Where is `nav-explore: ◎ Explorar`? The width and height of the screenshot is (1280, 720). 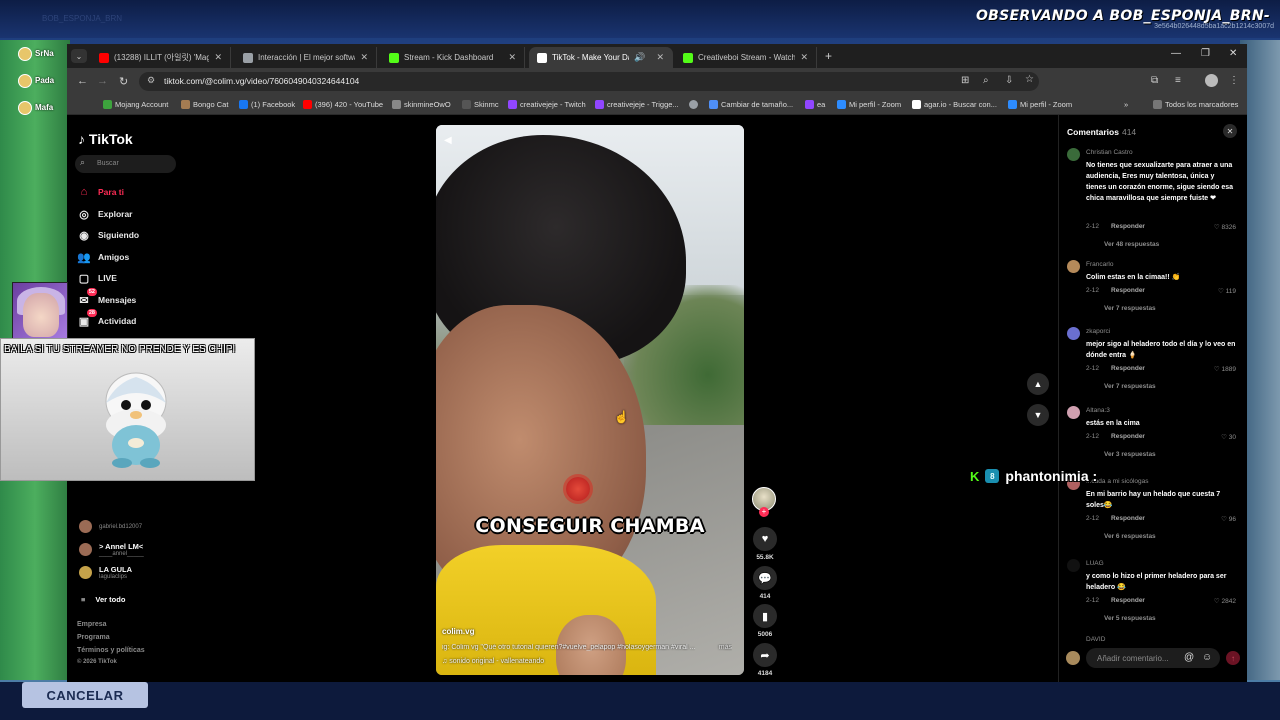 nav-explore: ◎ Explorar is located at coordinates (104, 214).